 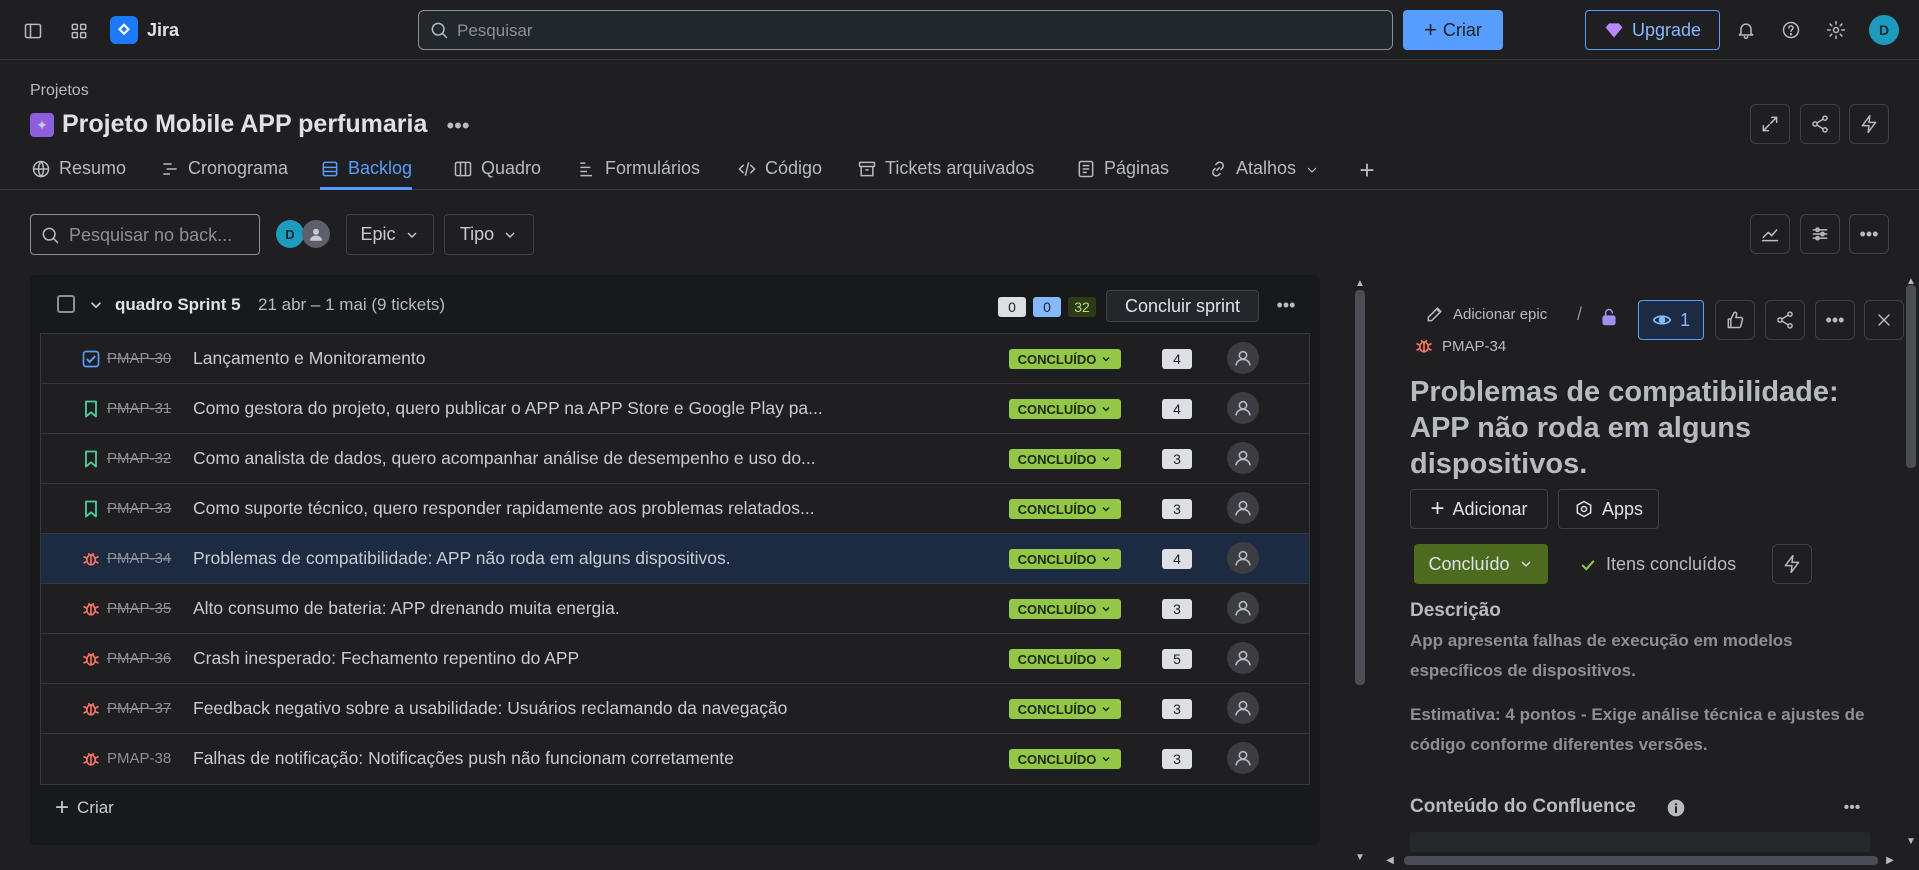 What do you see at coordinates (163, 30) in the screenshot?
I see `brand-name: Jira` at bounding box center [163, 30].